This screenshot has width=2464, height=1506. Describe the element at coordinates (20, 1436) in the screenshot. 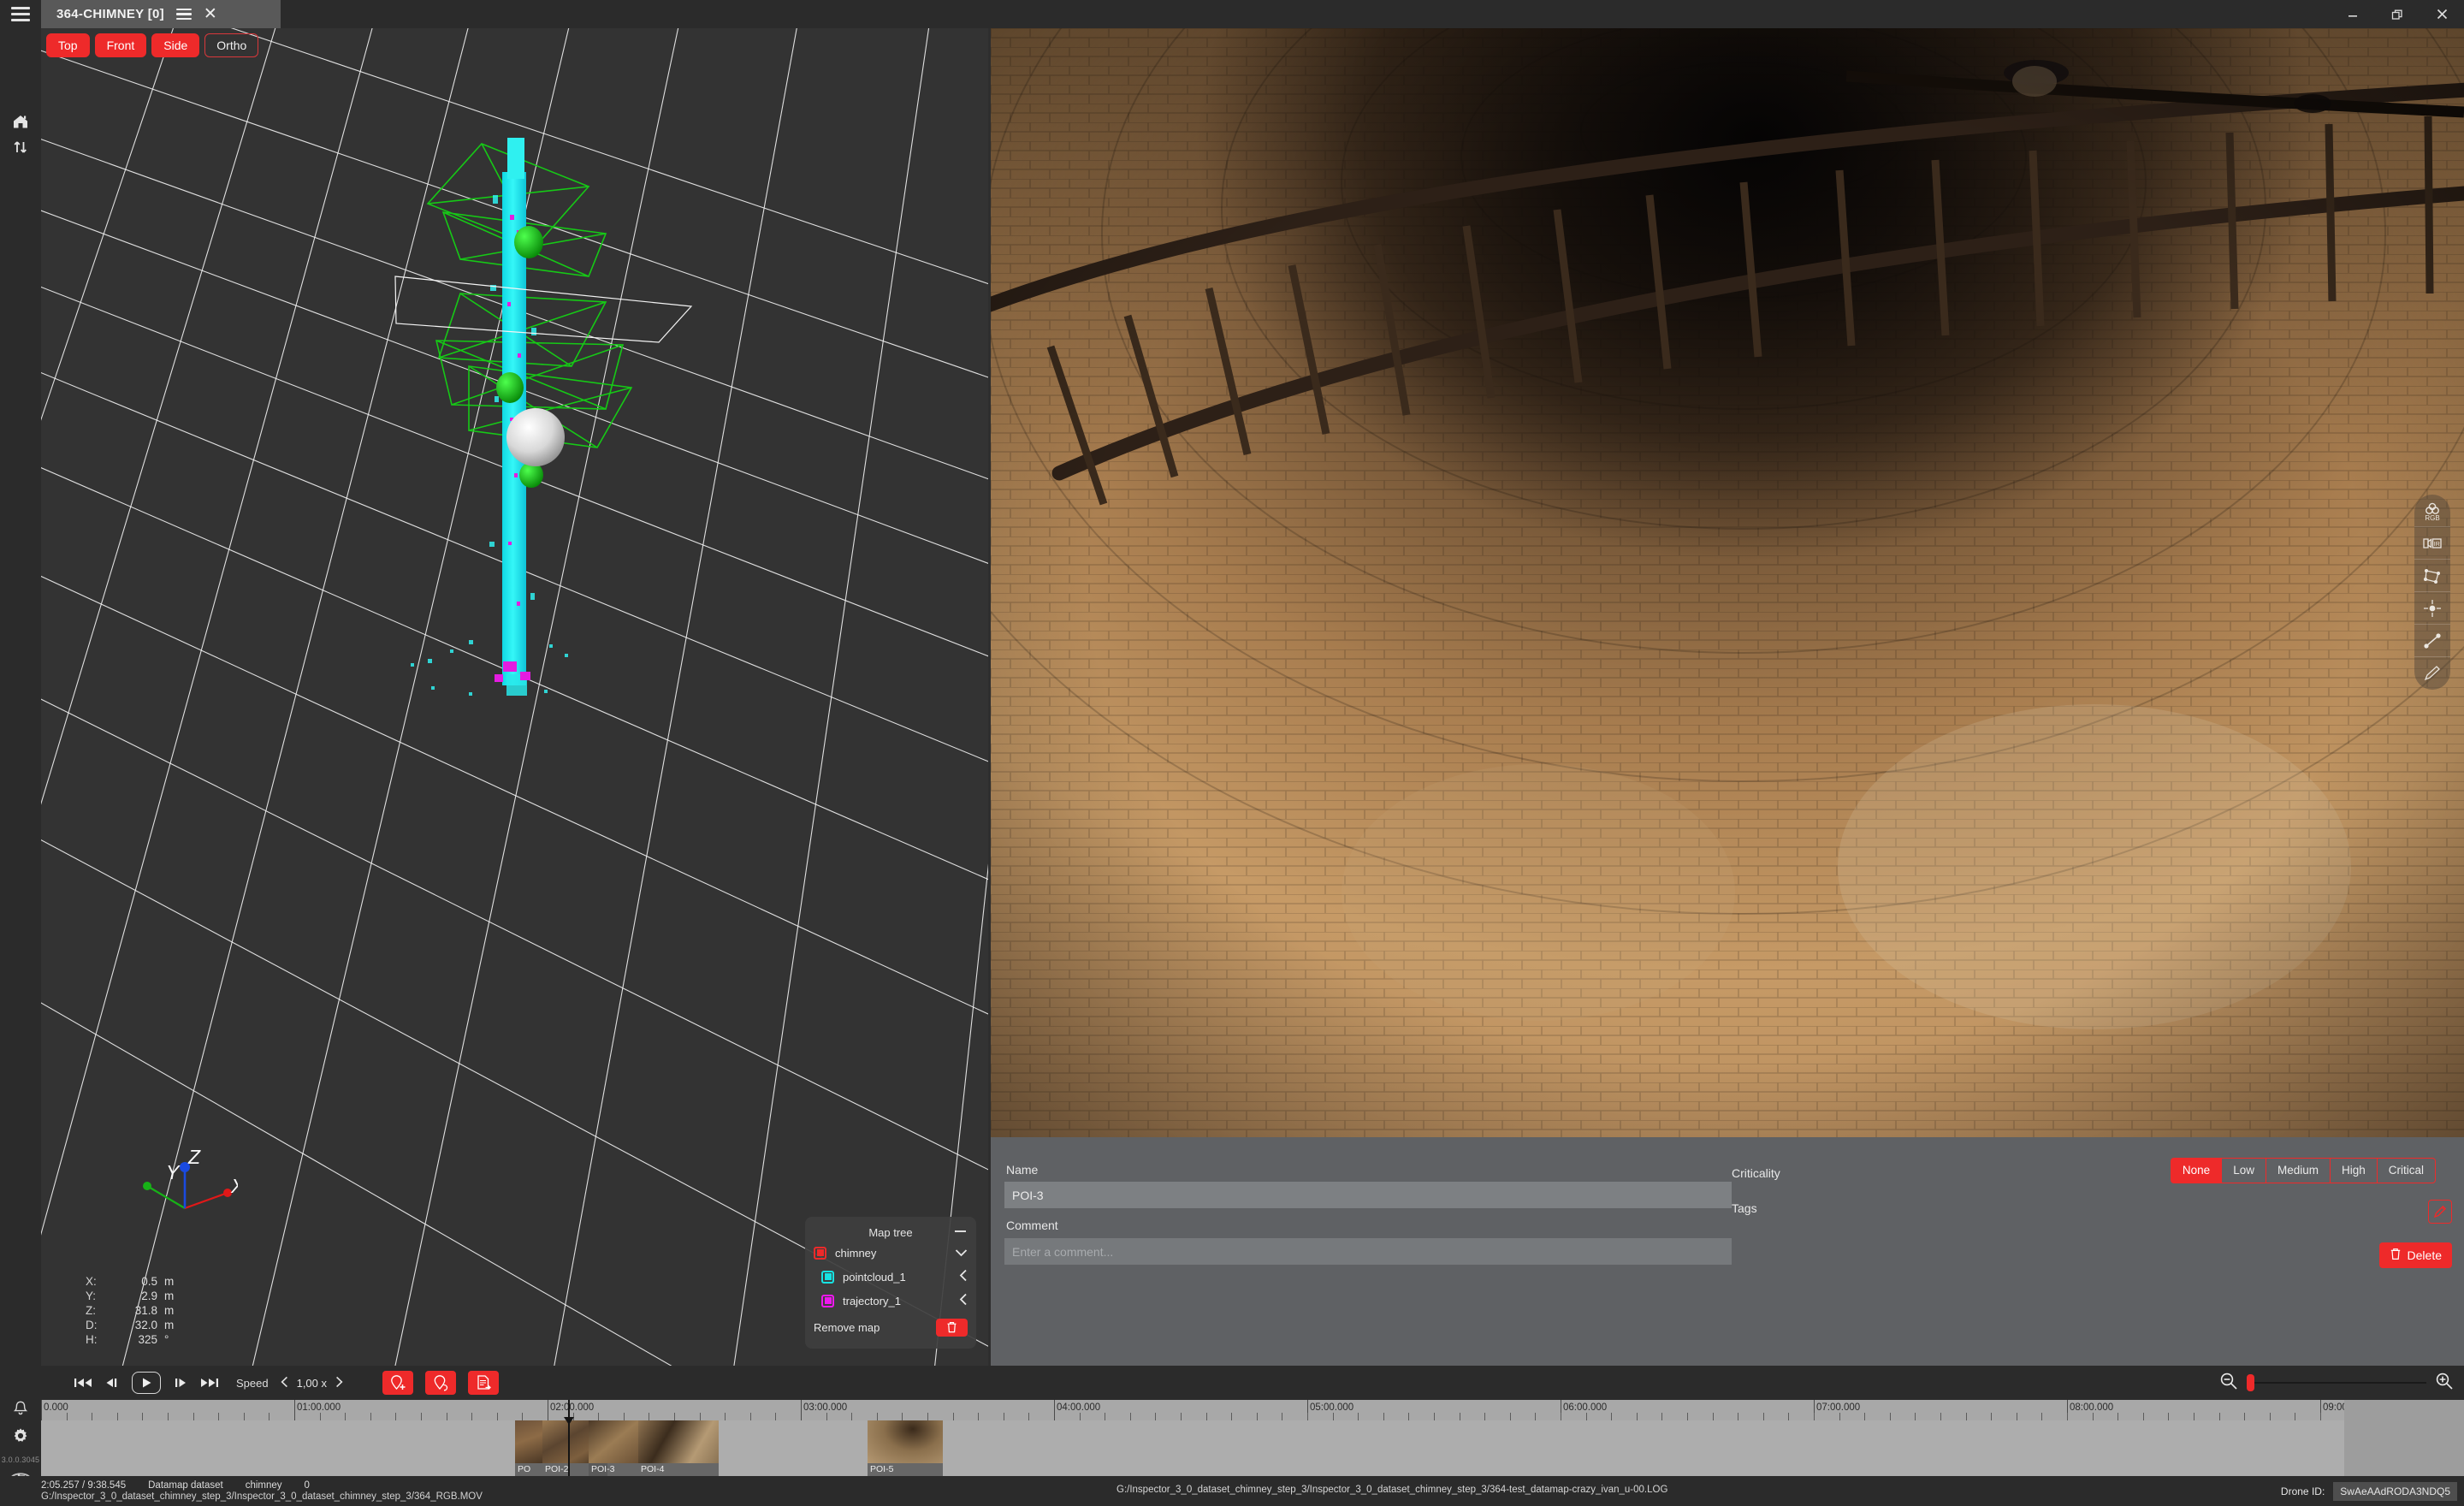

I see `gear-icon` at that location.